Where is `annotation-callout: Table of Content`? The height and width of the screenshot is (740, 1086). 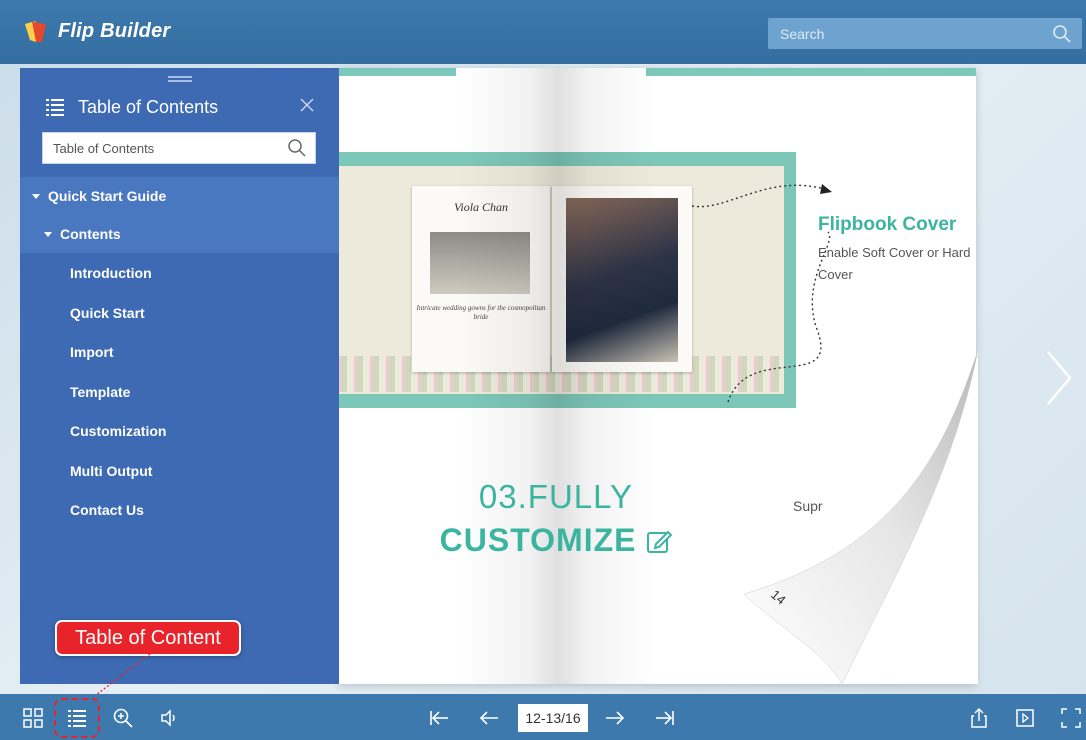 annotation-callout: Table of Content is located at coordinates (148, 638).